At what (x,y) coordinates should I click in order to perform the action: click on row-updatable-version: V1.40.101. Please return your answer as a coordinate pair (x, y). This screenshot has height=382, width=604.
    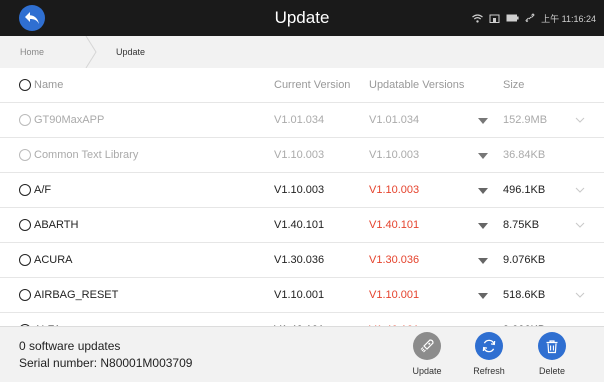
    Looking at the image, I should click on (394, 225).